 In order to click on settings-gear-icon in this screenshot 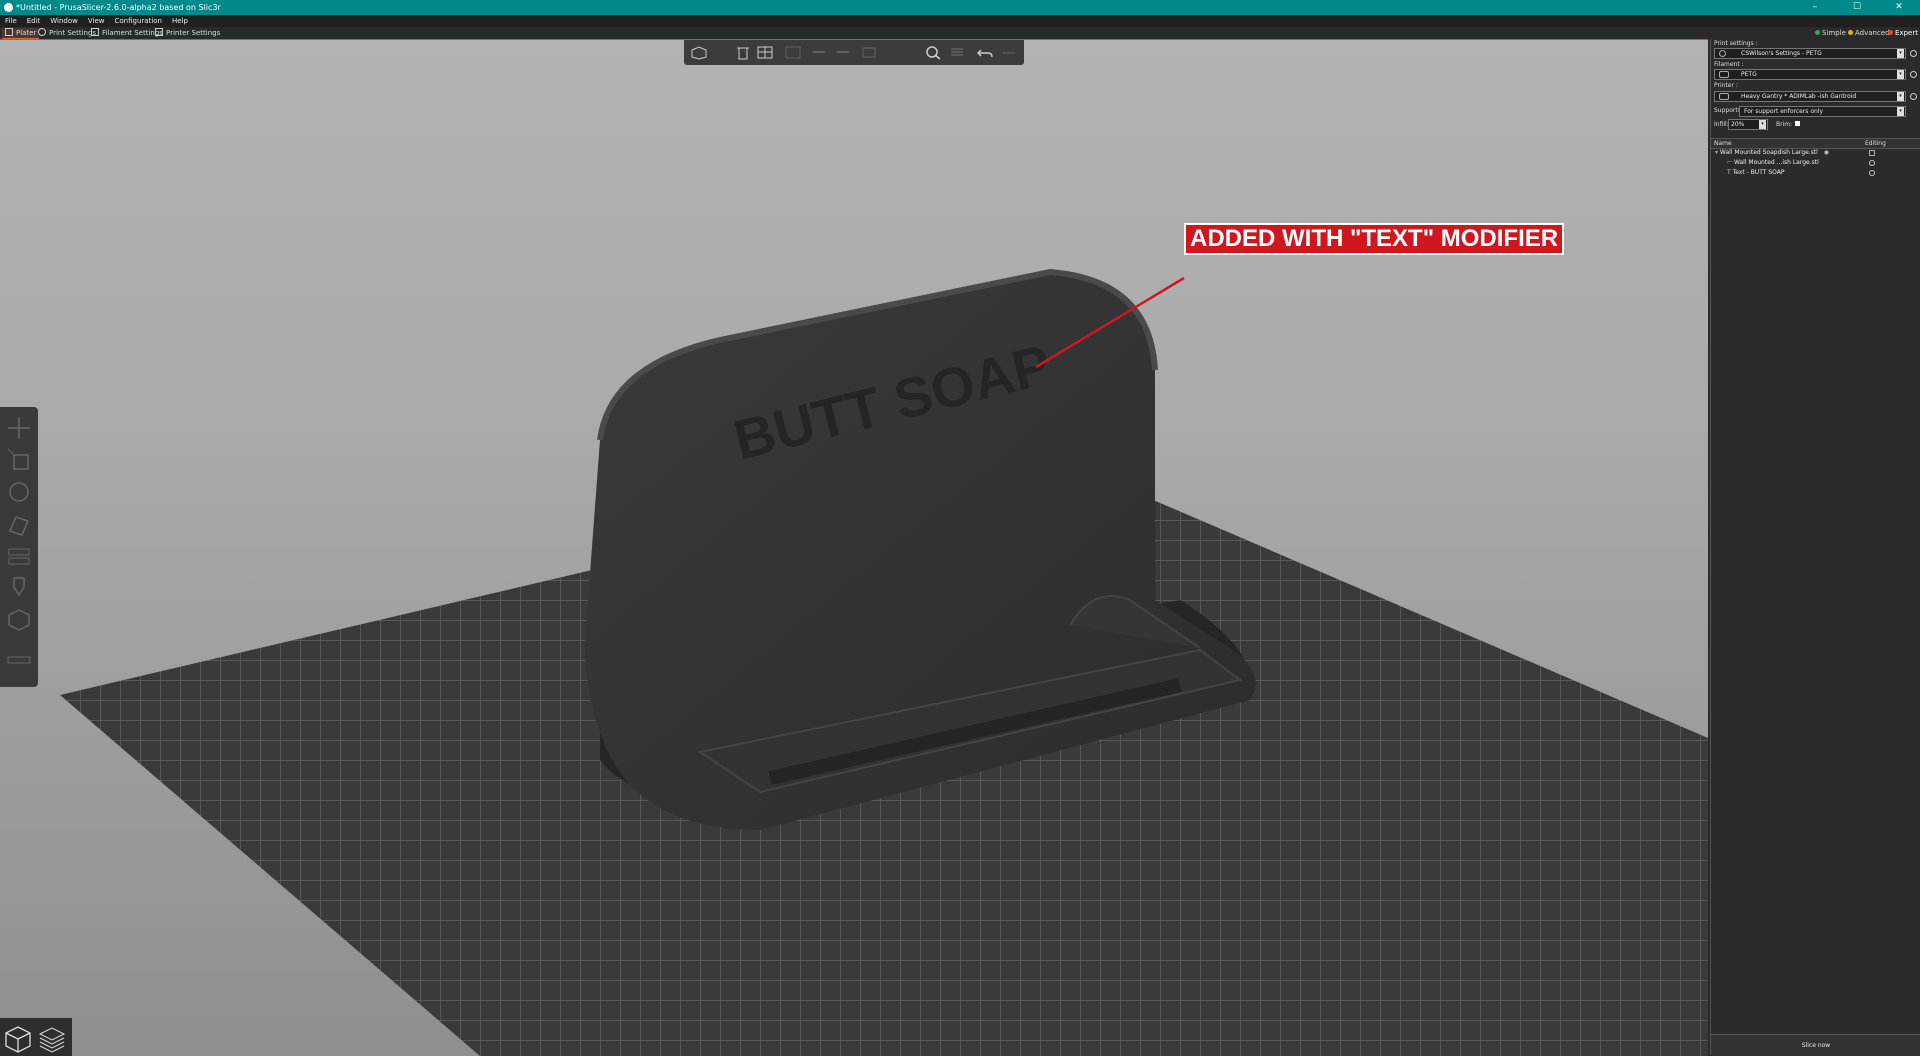, I will do `click(1913, 53)`.